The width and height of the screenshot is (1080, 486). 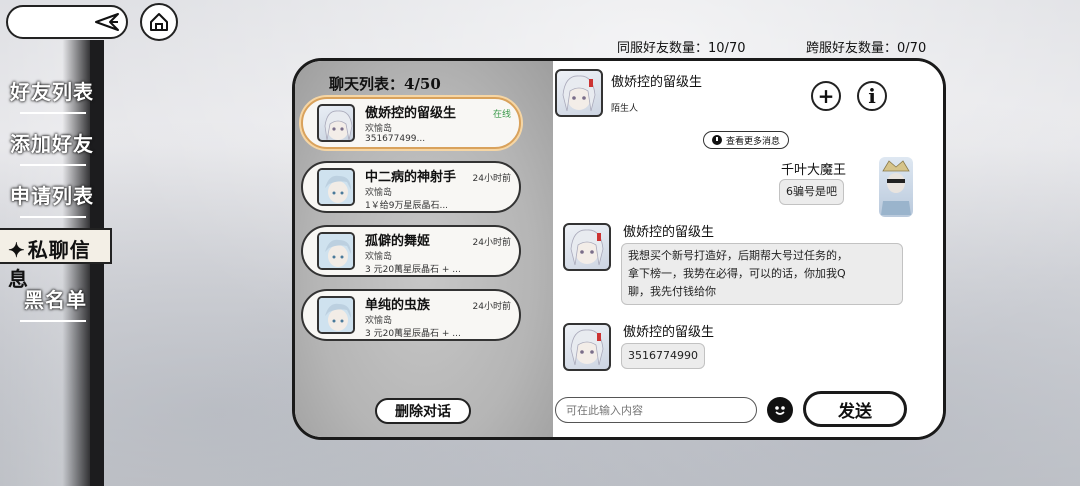 What do you see at coordinates (814, 170) in the screenshot?
I see `message-sender: 千叶大魔王` at bounding box center [814, 170].